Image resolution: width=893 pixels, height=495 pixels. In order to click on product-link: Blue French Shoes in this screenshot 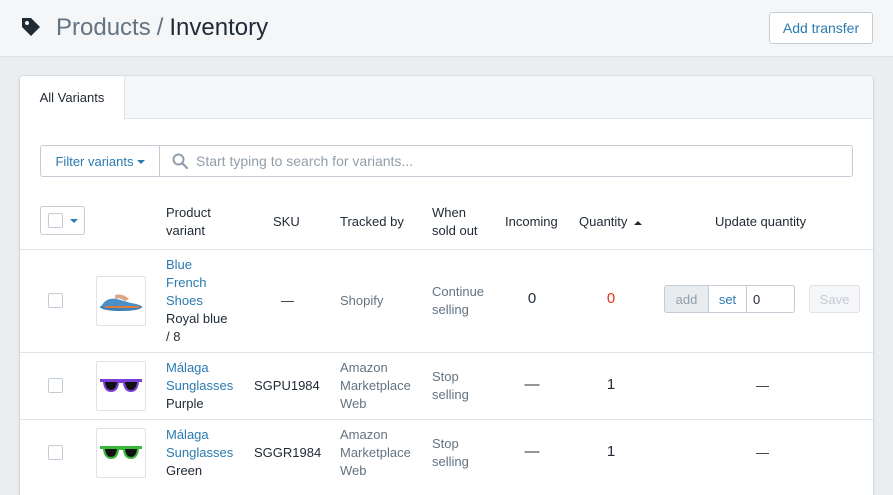, I will do `click(196, 283)`.